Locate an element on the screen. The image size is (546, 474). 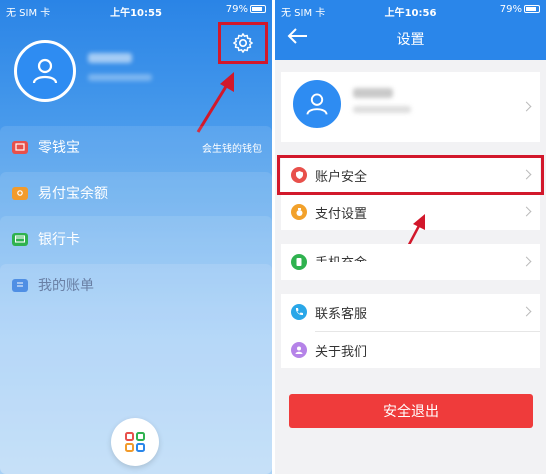
settings-group-mobile: 手机充金 is located at coordinates (410, 262).